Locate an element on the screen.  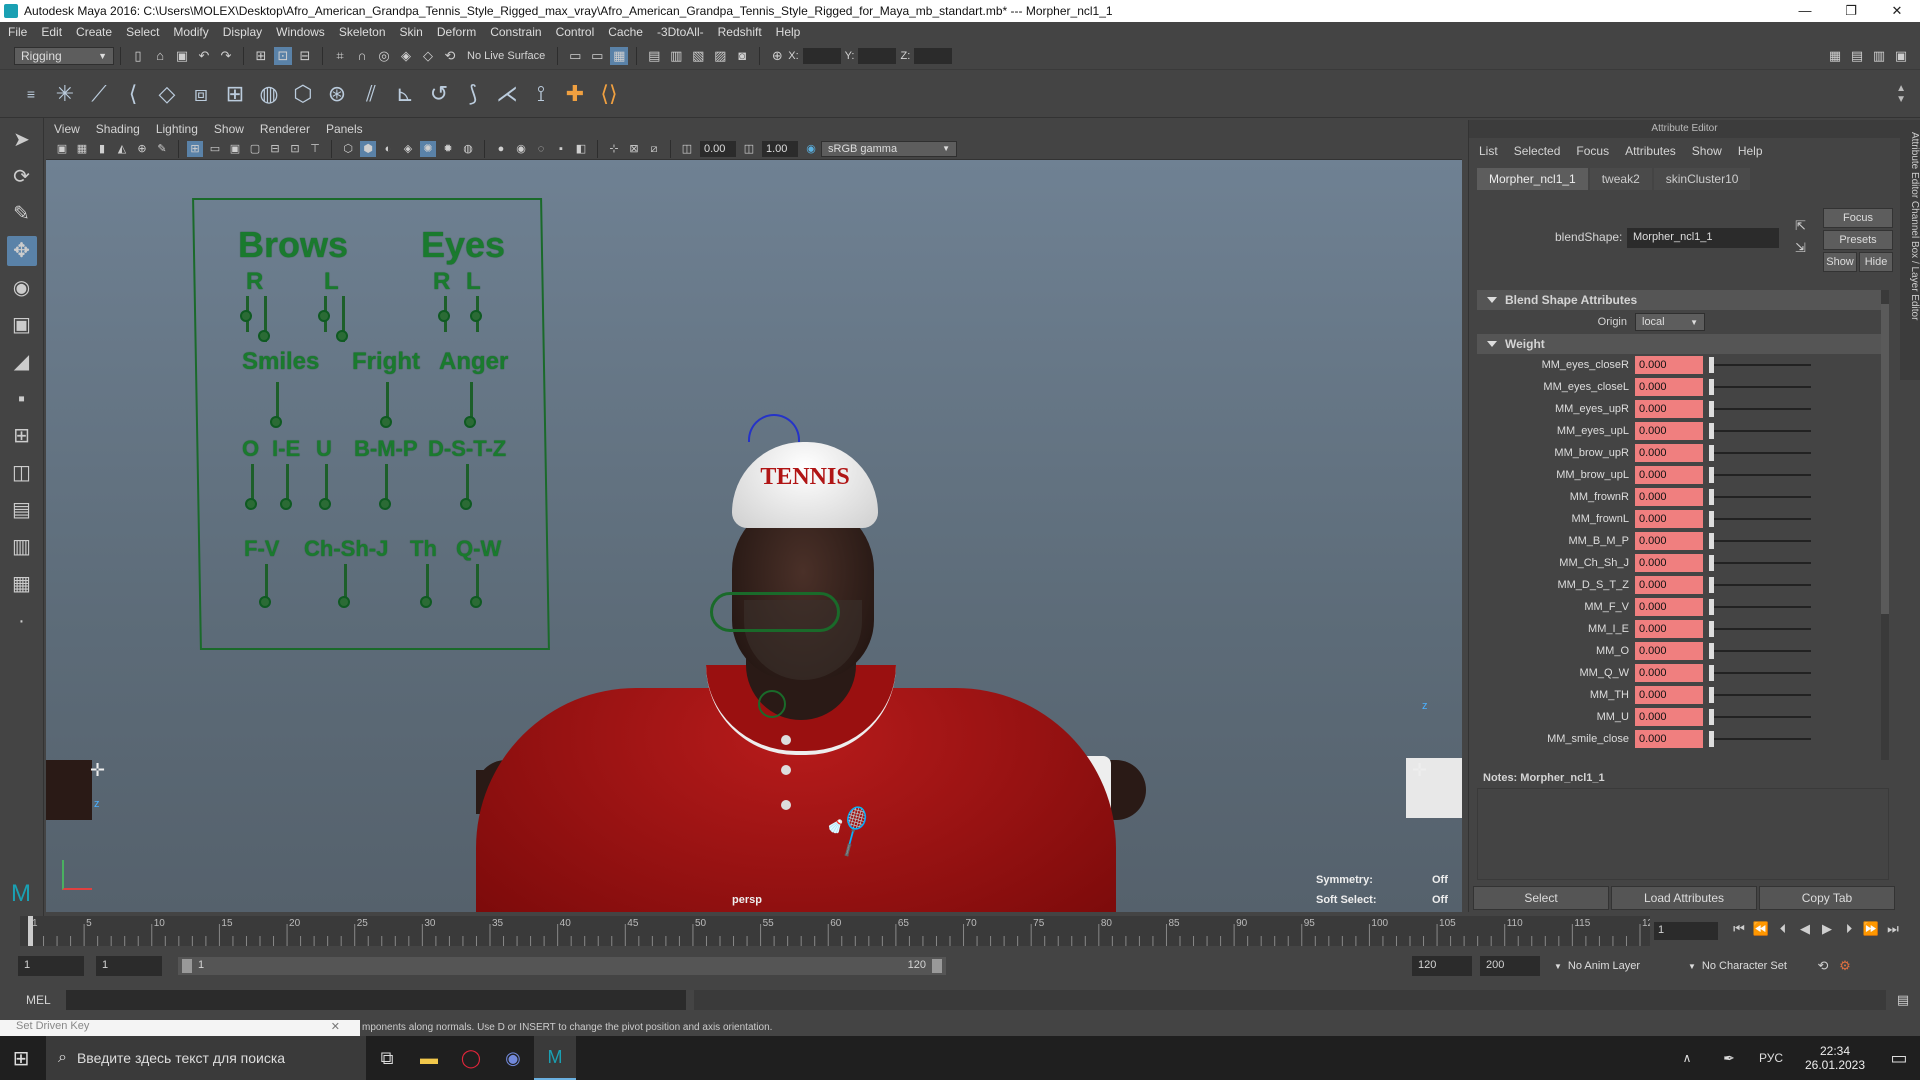
windows-start-icon: ⊞ is located at coordinates (21, 1058).